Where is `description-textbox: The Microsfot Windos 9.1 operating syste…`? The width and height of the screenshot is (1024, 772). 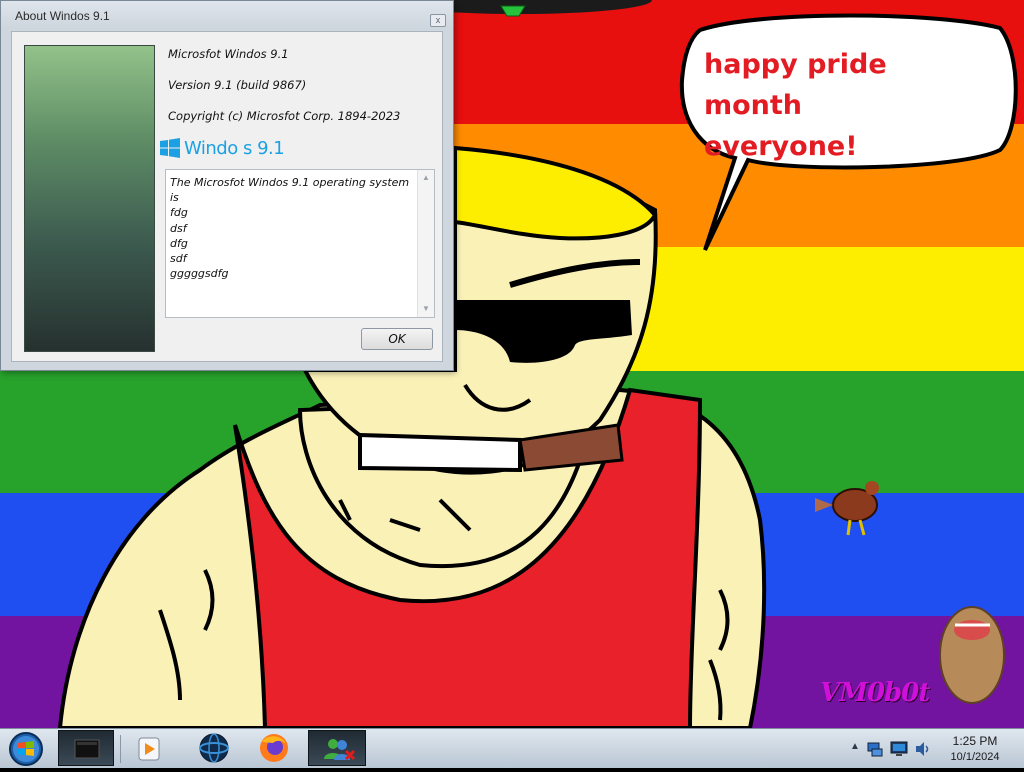 description-textbox: The Microsfot Windos 9.1 operating syste… is located at coordinates (300, 243).